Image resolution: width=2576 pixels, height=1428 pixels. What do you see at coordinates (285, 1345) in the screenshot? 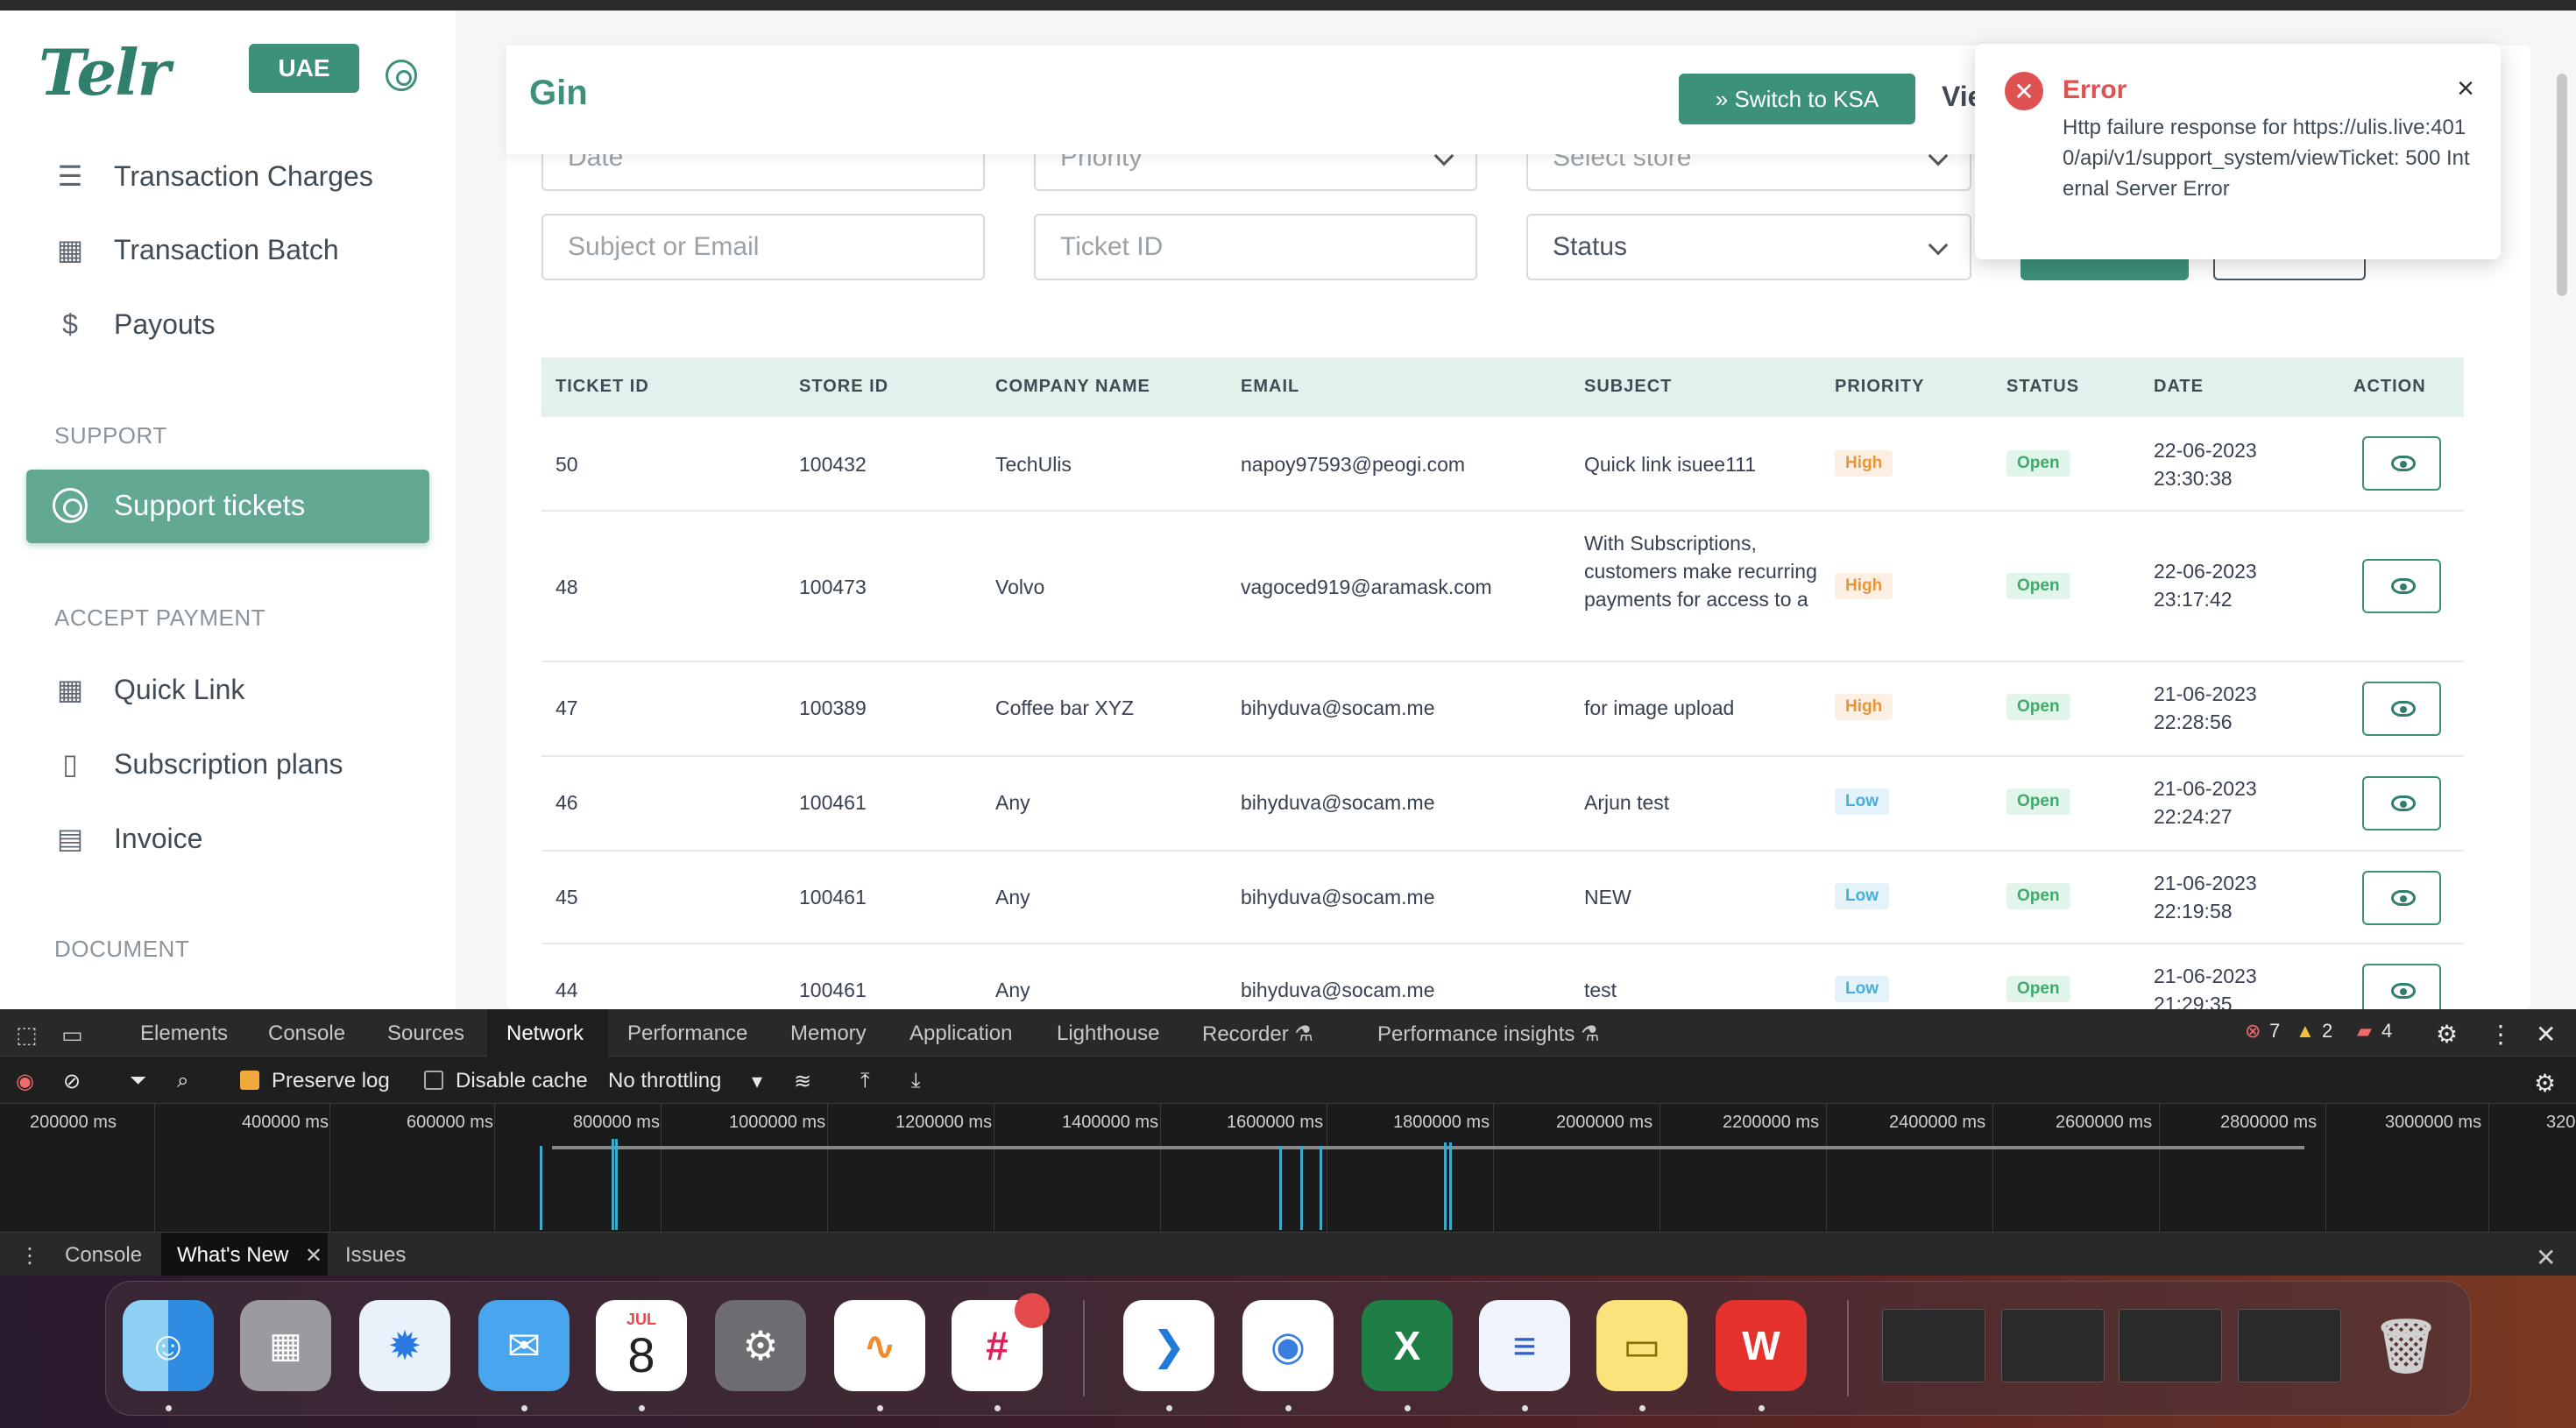
I see `launchpad-icon: ▦` at bounding box center [285, 1345].